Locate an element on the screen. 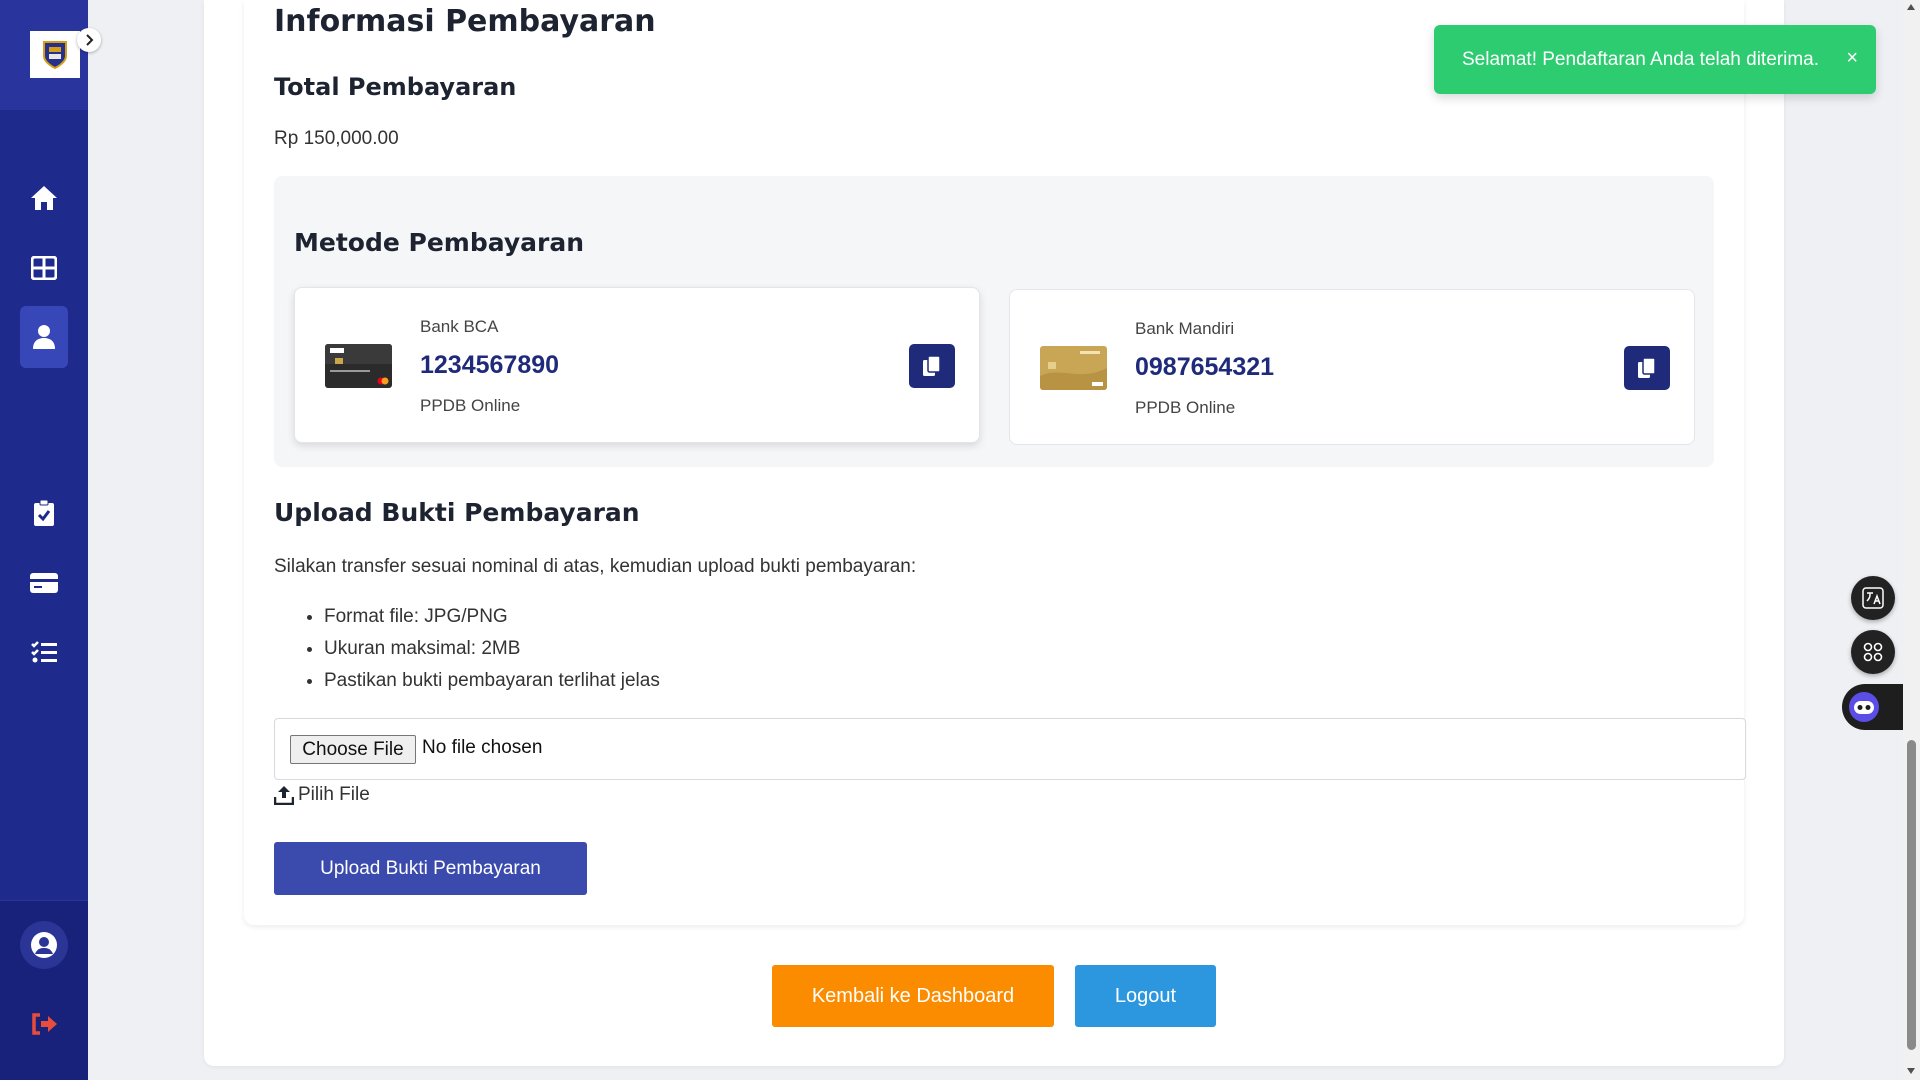 The width and height of the screenshot is (1920, 1080). logout-button: Logout is located at coordinates (1145, 996).